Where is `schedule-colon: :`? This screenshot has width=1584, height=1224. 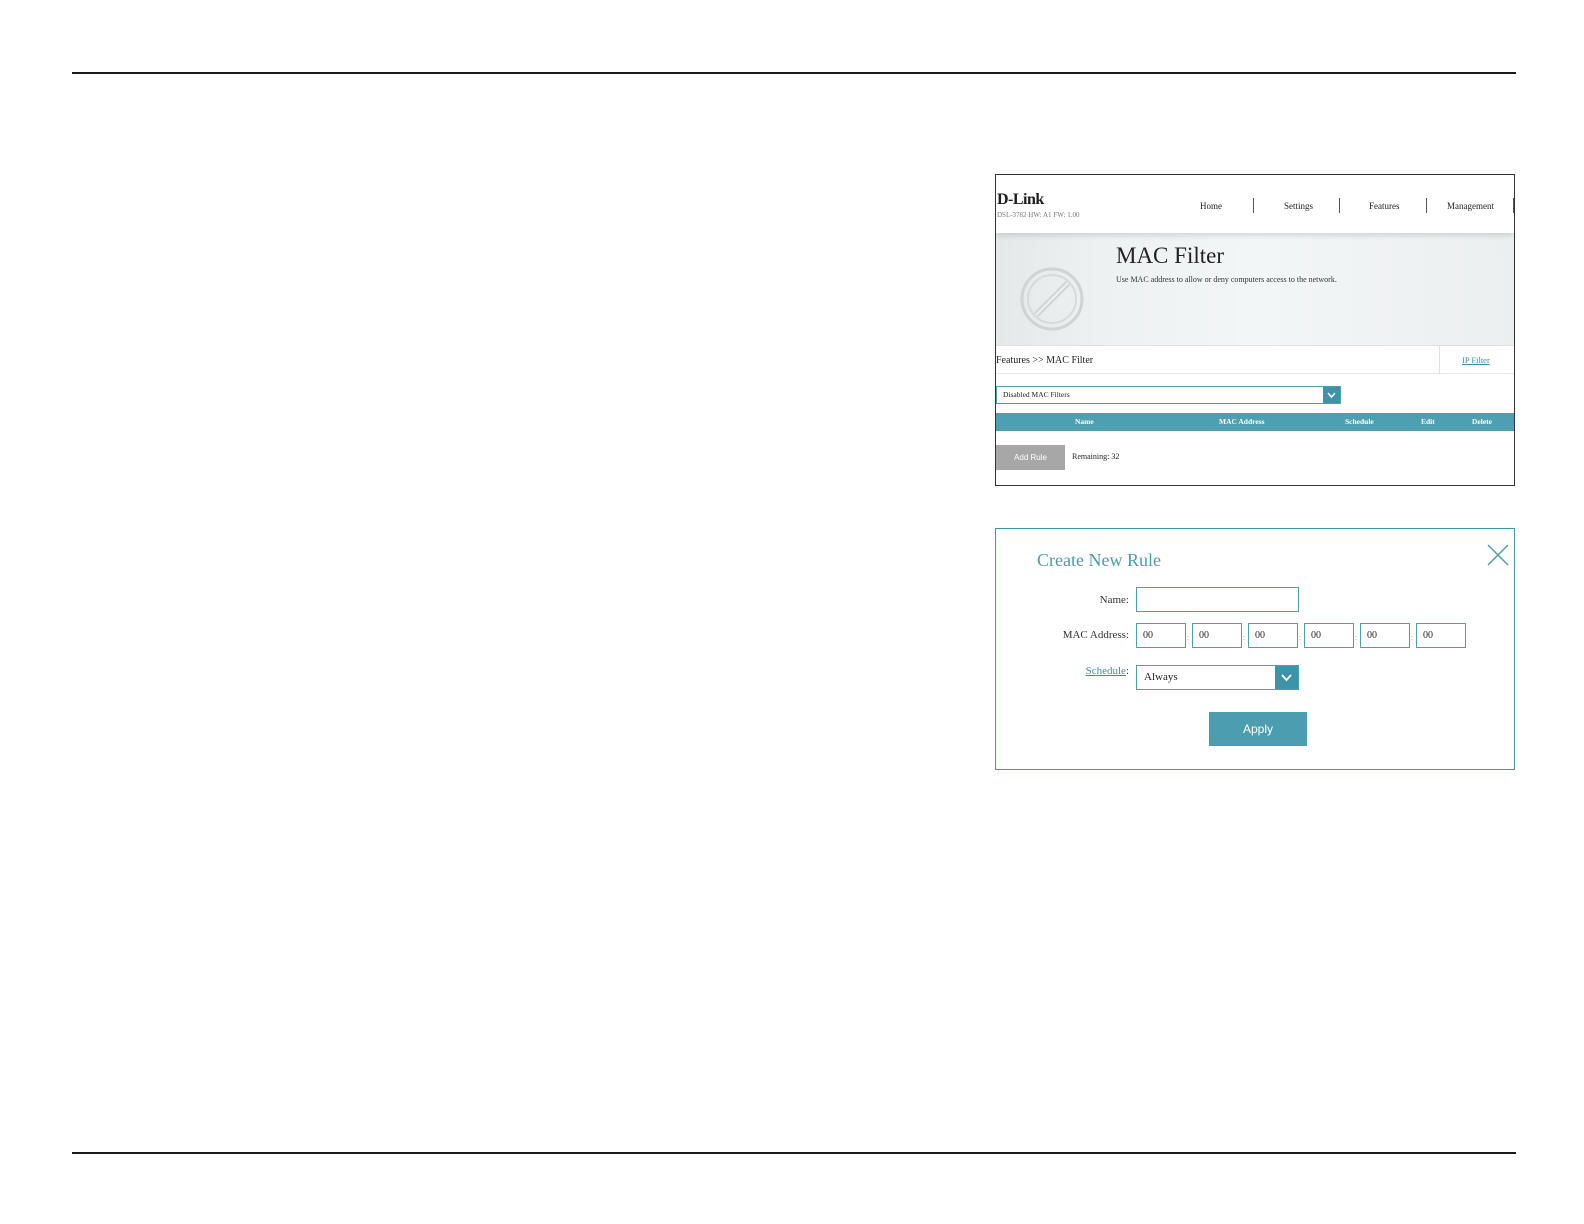
schedule-colon: : is located at coordinates (1127, 671).